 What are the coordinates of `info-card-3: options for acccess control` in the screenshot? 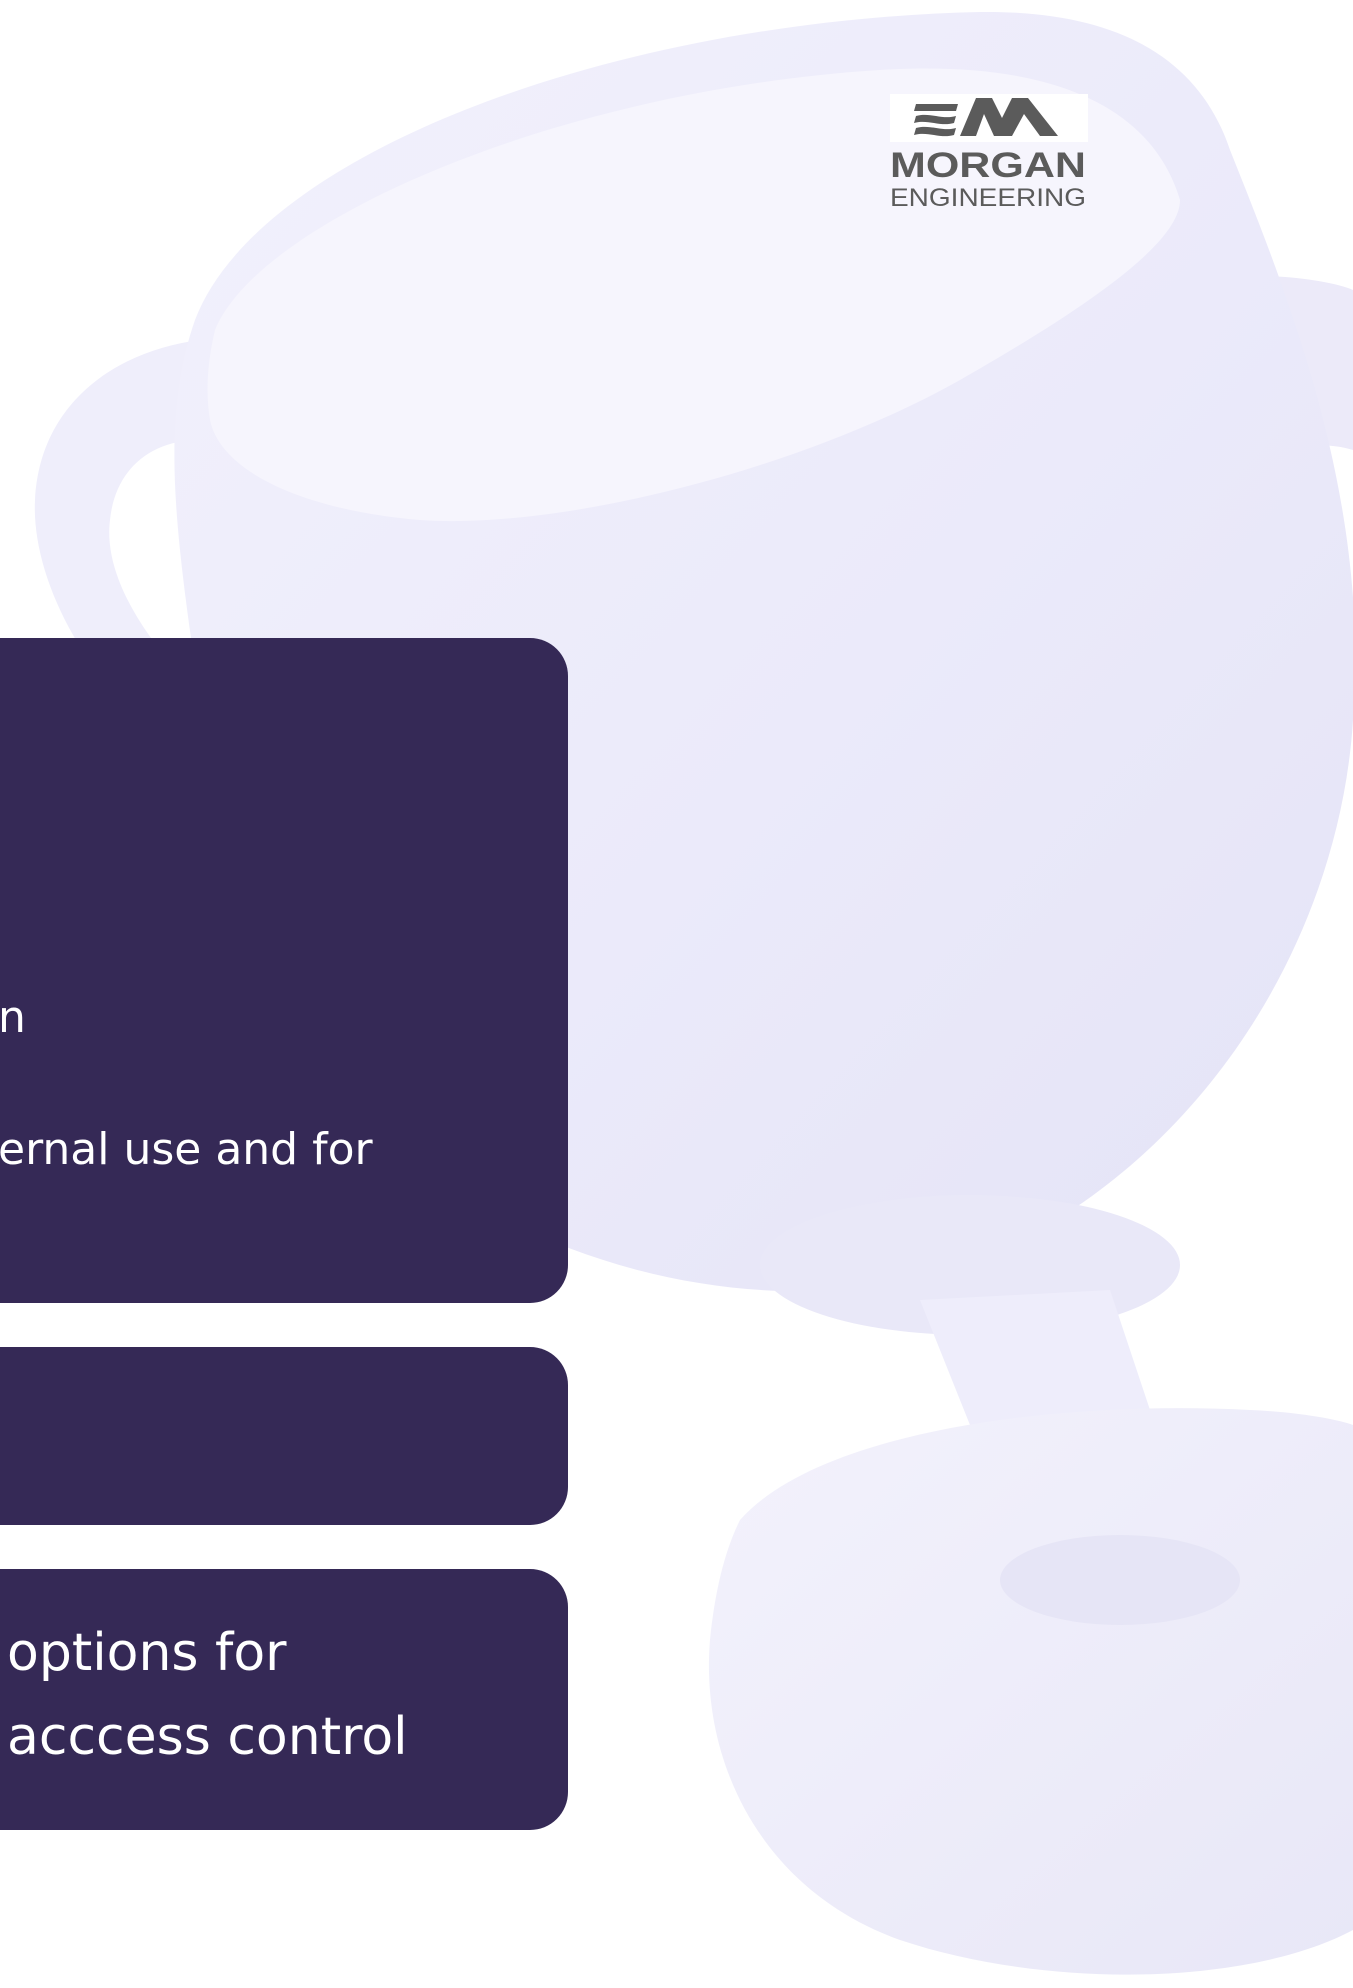 It's located at (284, 1699).